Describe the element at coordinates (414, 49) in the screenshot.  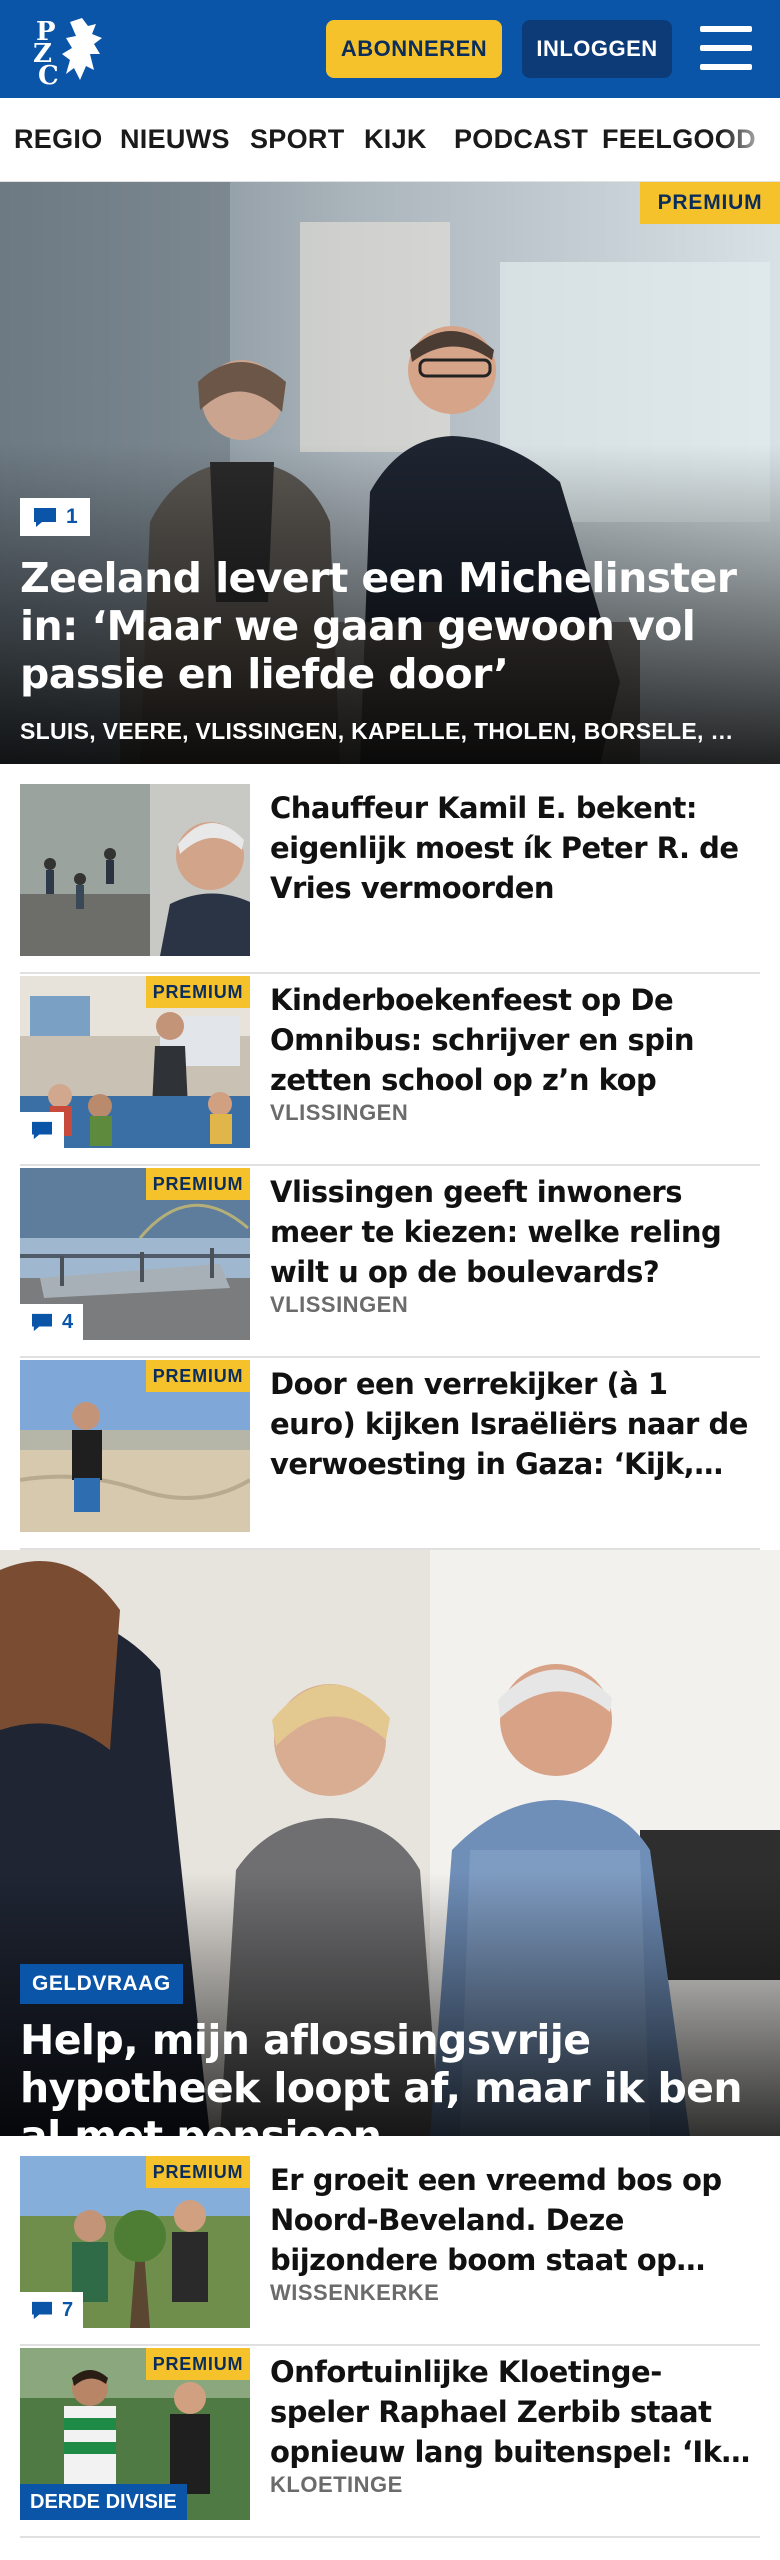
I see `subscribe-button: ABONNEREN` at that location.